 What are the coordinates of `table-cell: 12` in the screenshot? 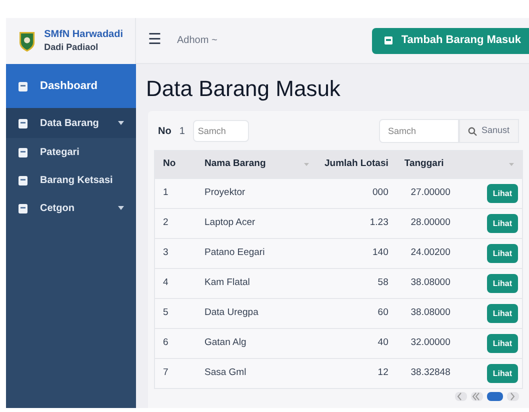 It's located at (383, 372).